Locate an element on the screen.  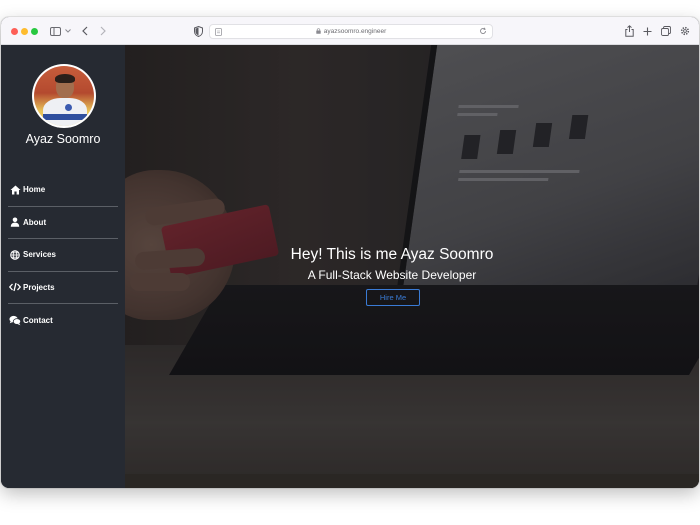
avatar is located at coordinates (64, 96).